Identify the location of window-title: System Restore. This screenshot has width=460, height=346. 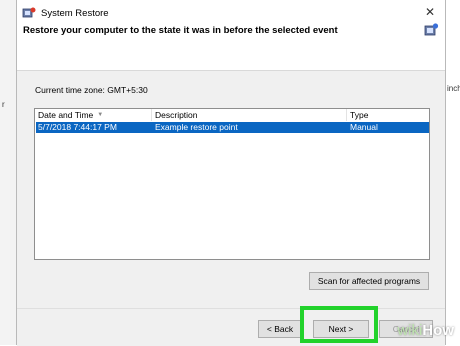
(75, 13).